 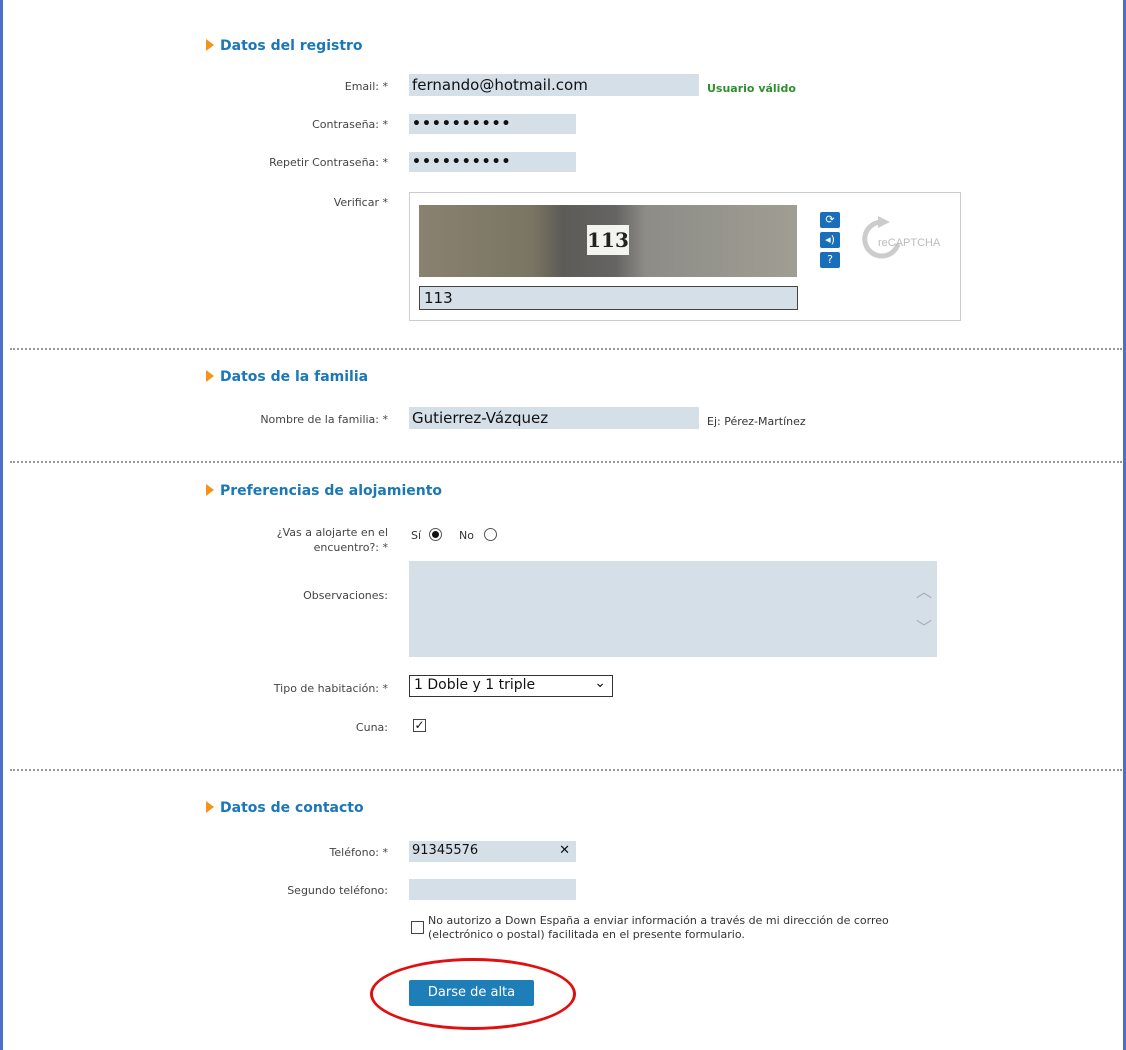 I want to click on clear-icon: ✕, so click(x=564, y=850).